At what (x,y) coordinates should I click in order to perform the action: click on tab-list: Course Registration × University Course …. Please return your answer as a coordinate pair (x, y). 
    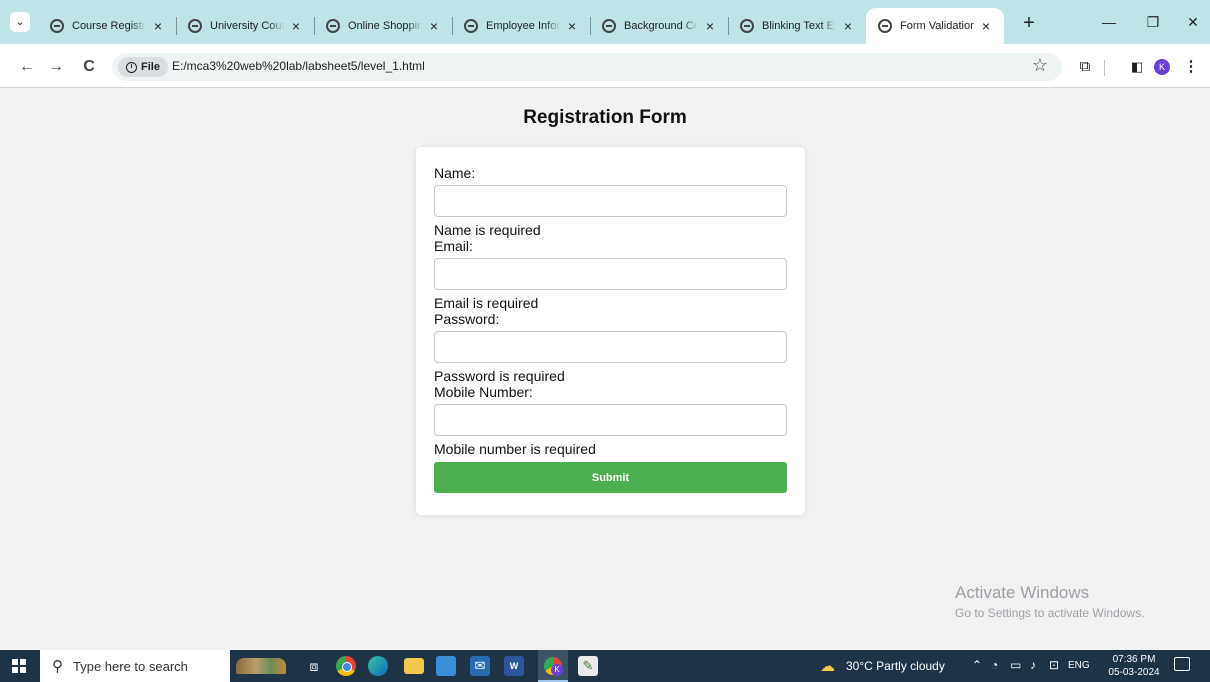
    Looking at the image, I should click on (521, 26).